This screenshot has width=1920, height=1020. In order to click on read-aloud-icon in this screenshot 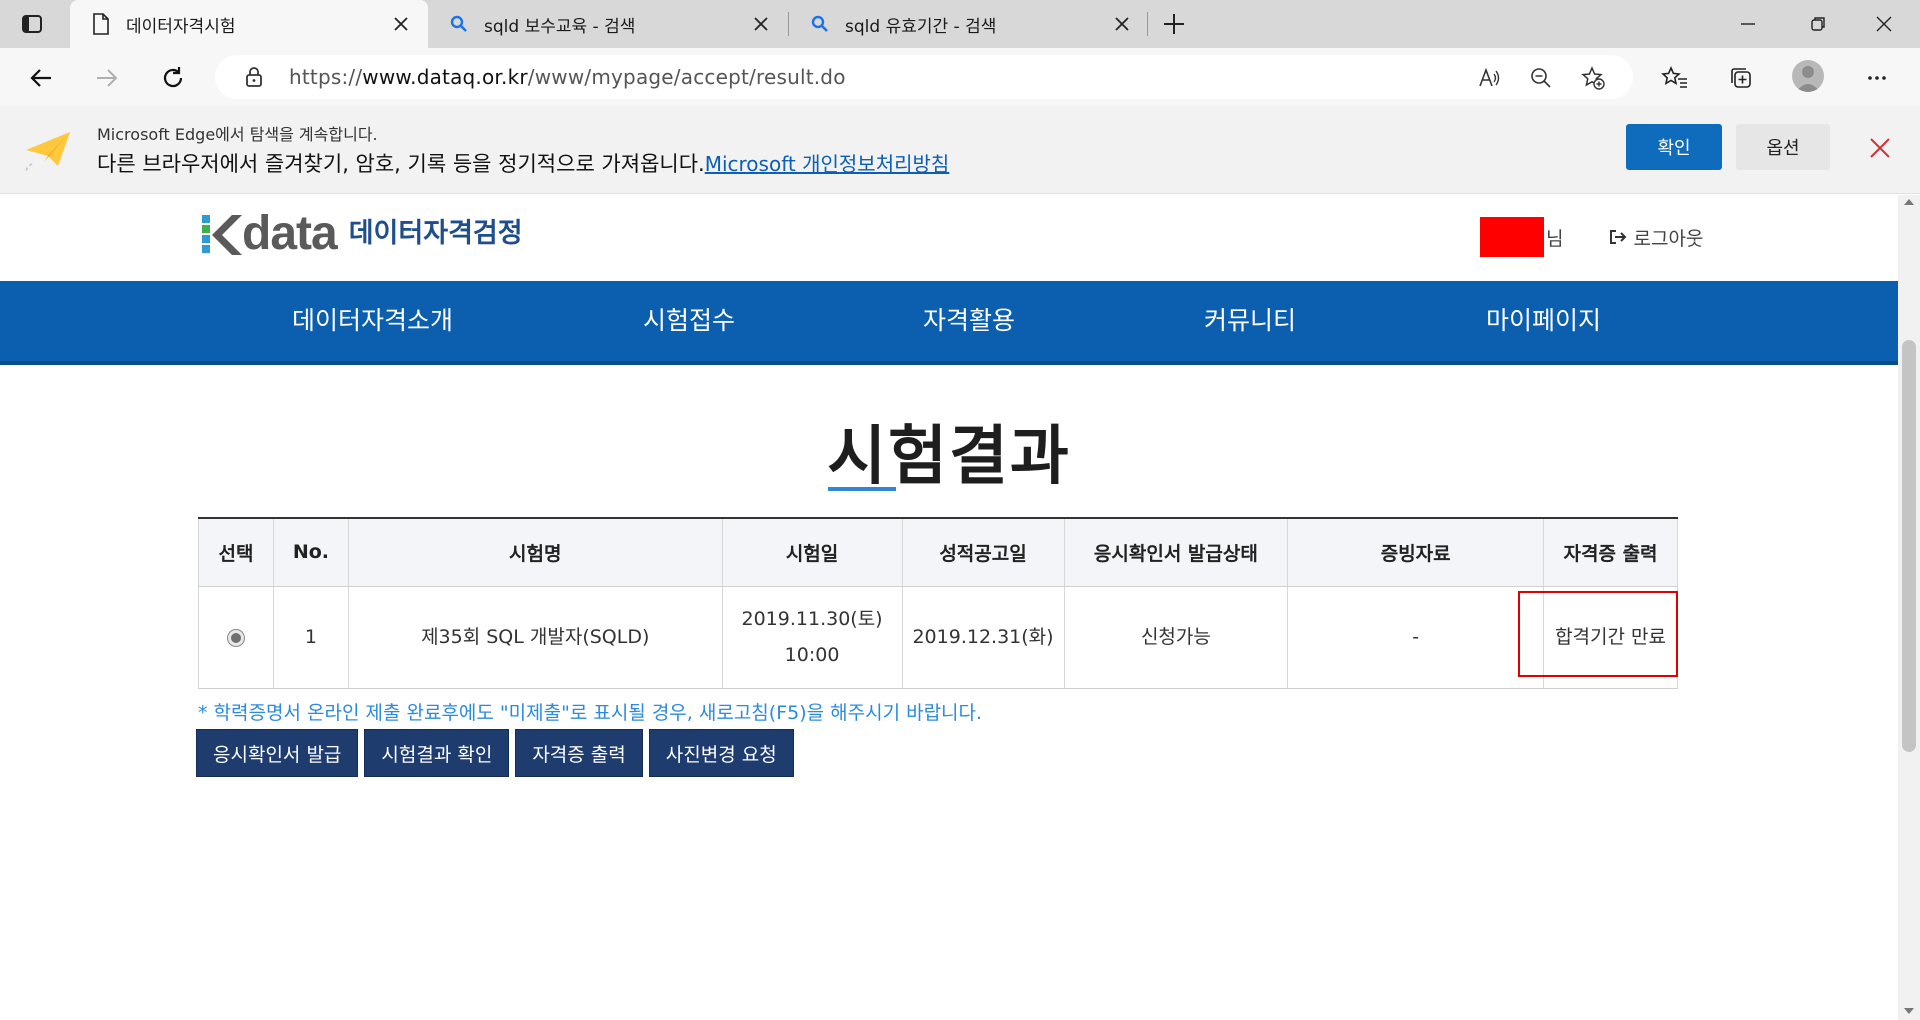, I will do `click(1489, 78)`.